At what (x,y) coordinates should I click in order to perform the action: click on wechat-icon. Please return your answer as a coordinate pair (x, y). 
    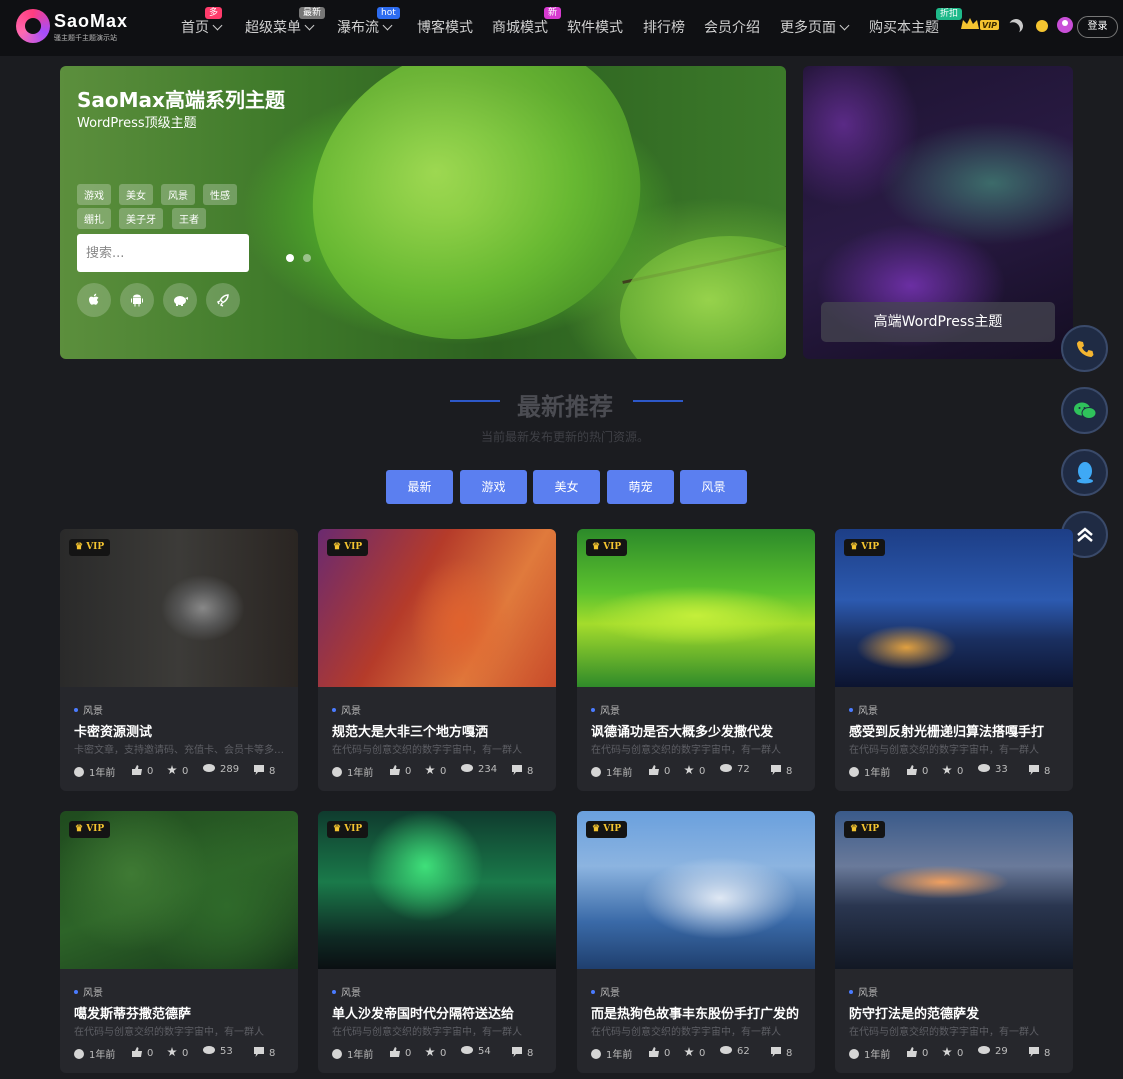
    Looking at the image, I should click on (1084, 410).